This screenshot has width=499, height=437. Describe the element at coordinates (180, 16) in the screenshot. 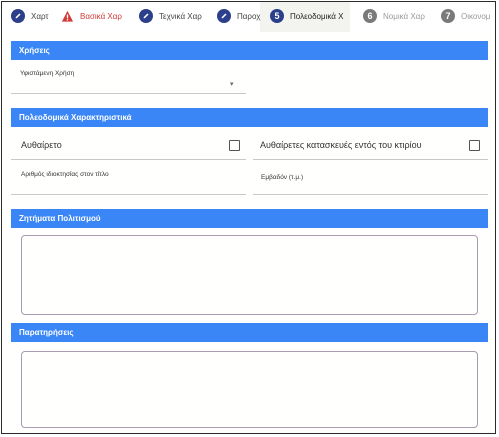

I see `step-label: Τεχνικά Χαρ` at that location.